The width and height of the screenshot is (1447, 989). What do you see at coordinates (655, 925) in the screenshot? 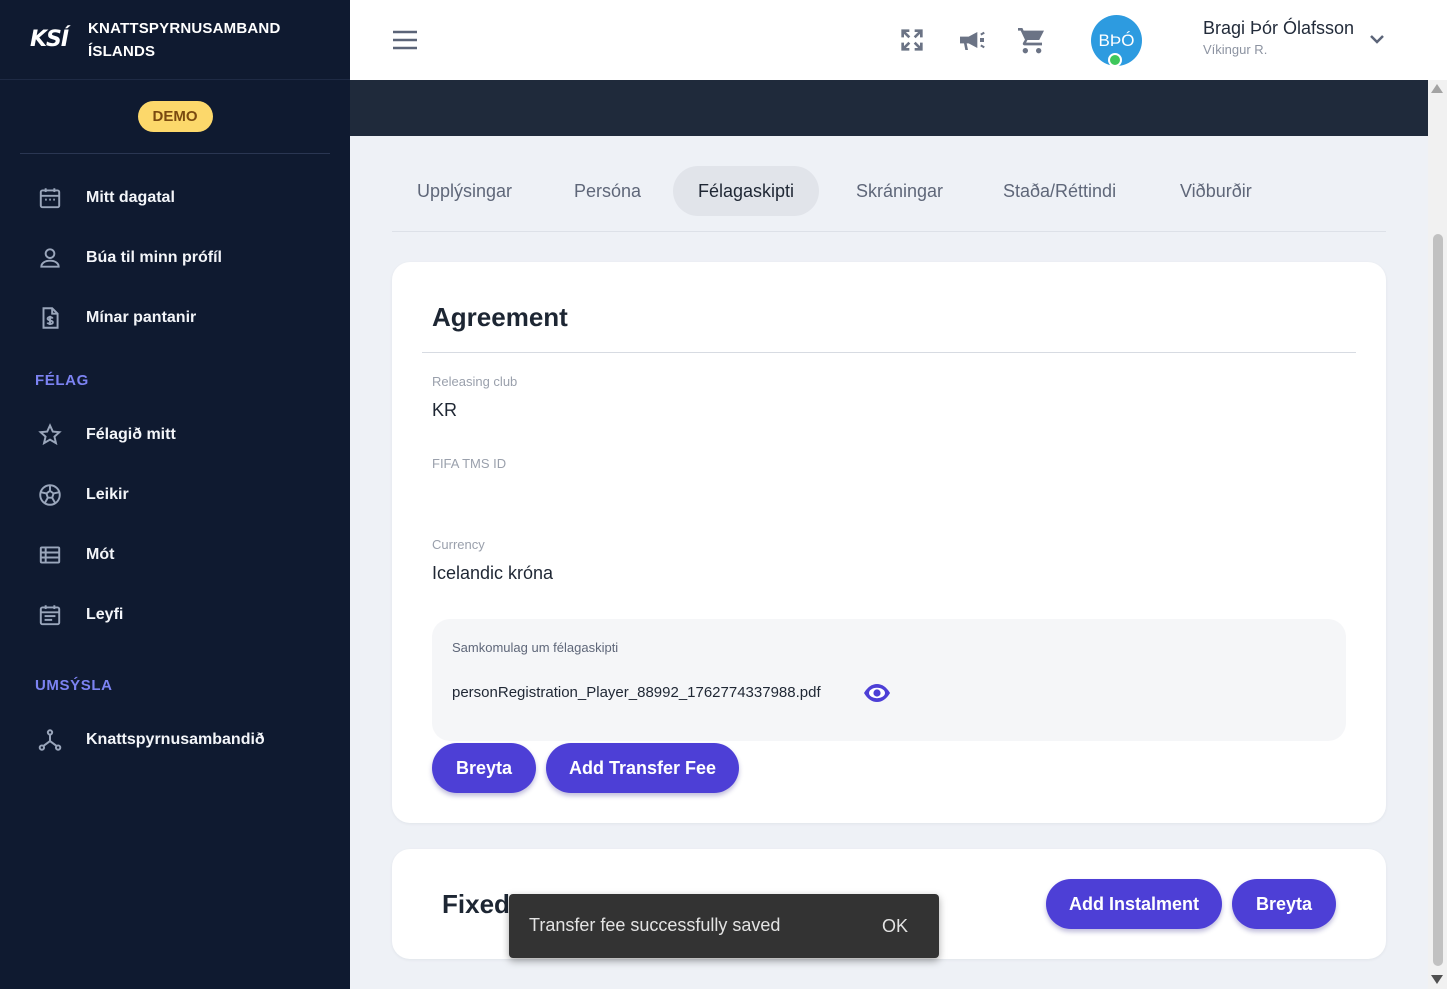
I see `snackbar-message: Transfer fee successfully saved` at bounding box center [655, 925].